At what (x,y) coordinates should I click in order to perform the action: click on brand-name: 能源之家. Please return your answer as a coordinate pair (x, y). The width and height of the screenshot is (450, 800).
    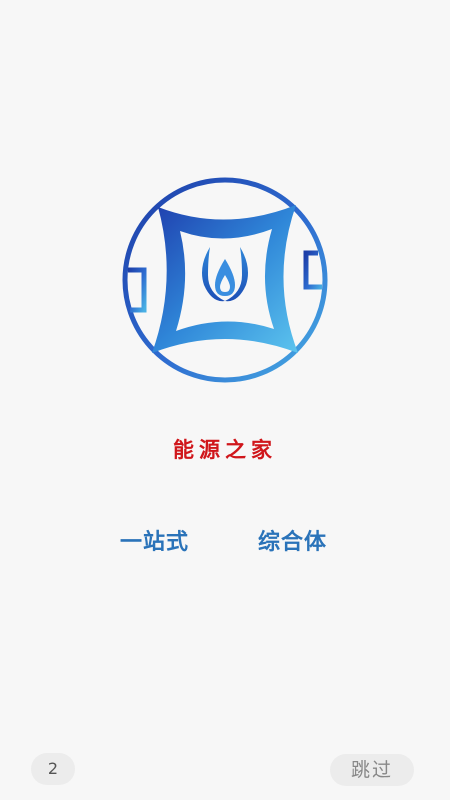
    Looking at the image, I should click on (225, 450).